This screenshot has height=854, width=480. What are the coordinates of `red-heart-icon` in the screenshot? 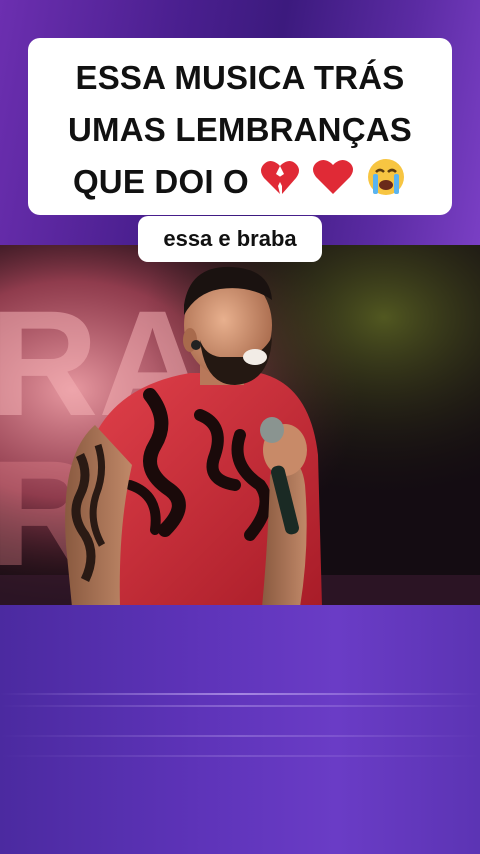 It's located at (333, 184).